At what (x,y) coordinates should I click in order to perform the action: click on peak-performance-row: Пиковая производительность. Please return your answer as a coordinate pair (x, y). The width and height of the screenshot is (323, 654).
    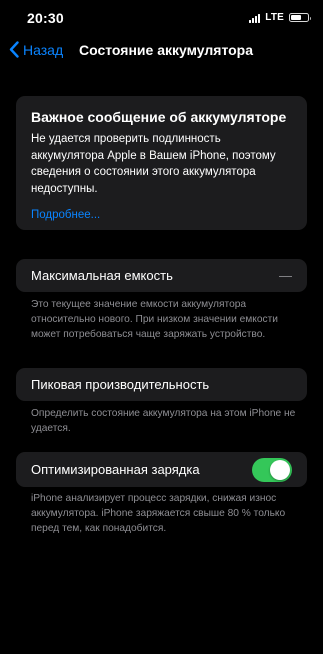
    Looking at the image, I should click on (161, 384).